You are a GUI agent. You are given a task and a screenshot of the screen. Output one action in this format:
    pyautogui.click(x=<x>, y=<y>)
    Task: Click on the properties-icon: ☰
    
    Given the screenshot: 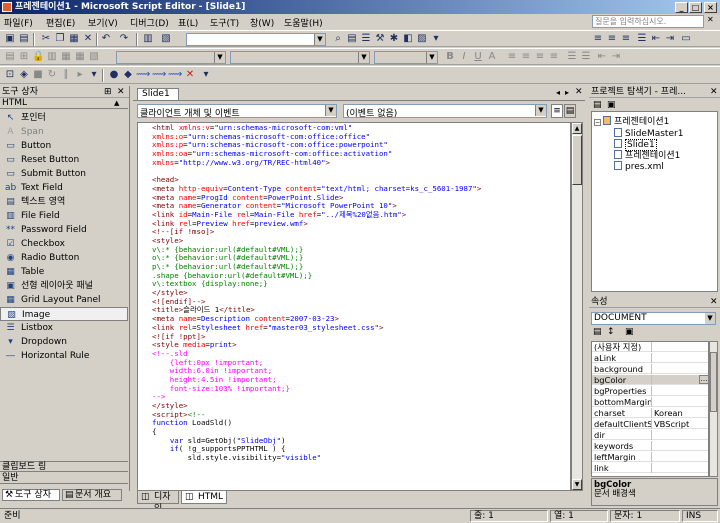 What is the action you would take?
    pyautogui.click(x=366, y=39)
    